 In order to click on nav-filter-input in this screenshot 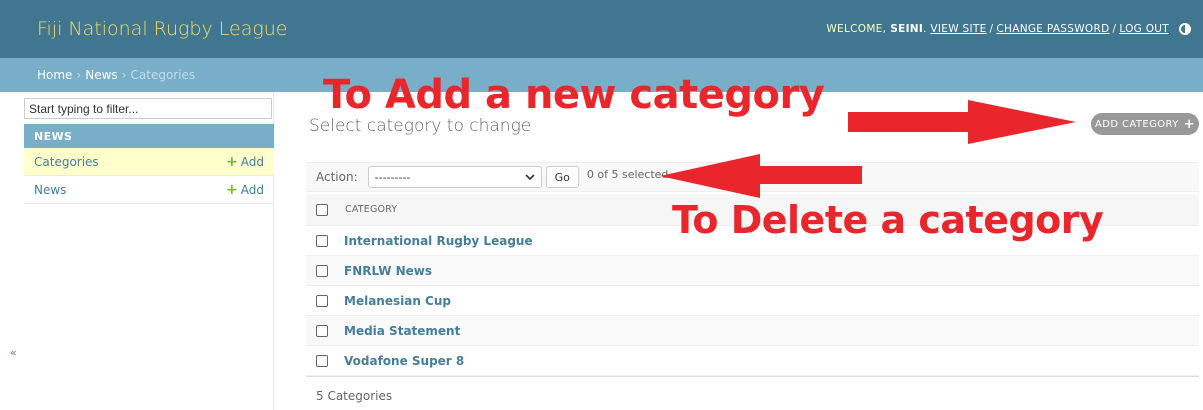, I will do `click(148, 108)`.